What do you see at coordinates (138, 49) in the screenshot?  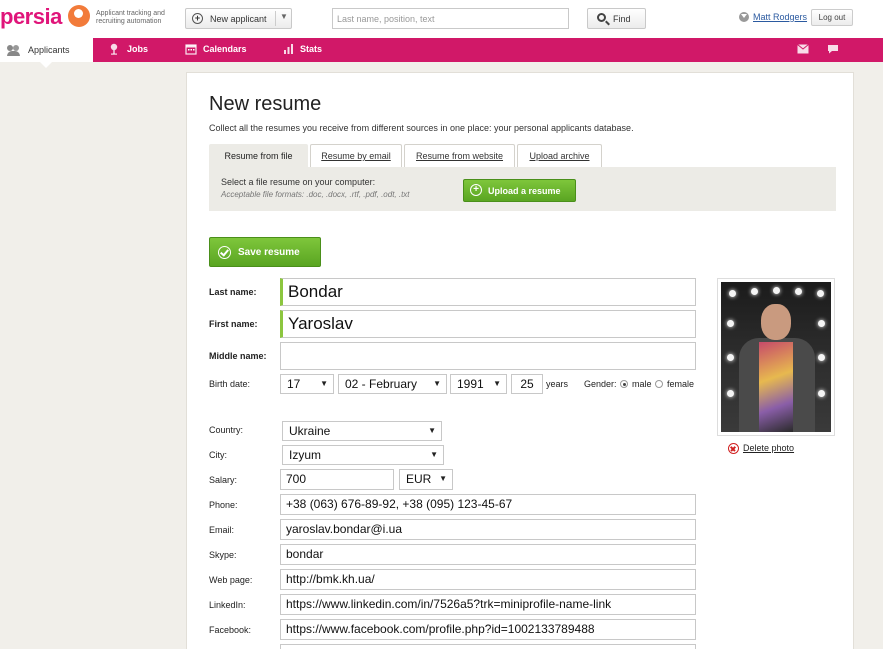 I see `nav-item-label: Jobs` at bounding box center [138, 49].